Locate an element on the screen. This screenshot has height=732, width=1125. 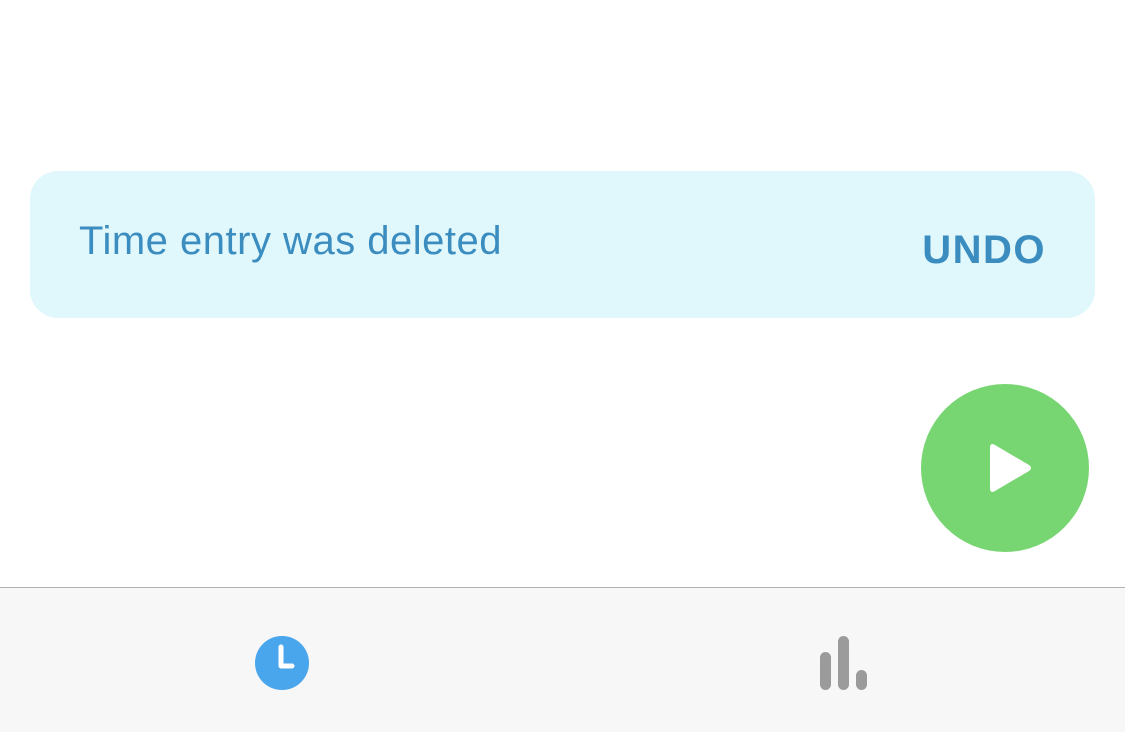
play-icon is located at coordinates (1010, 468).